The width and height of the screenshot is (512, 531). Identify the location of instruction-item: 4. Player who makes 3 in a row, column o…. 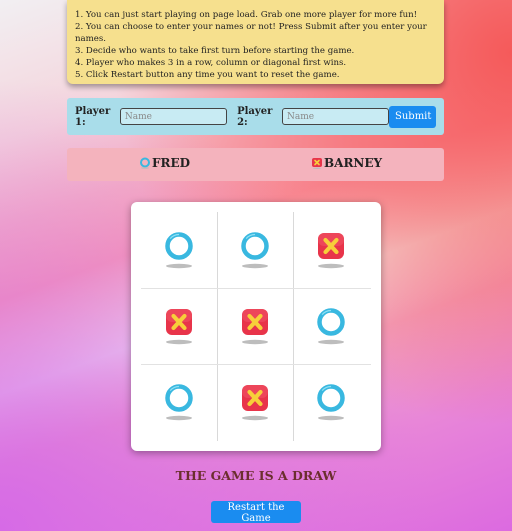
(211, 63).